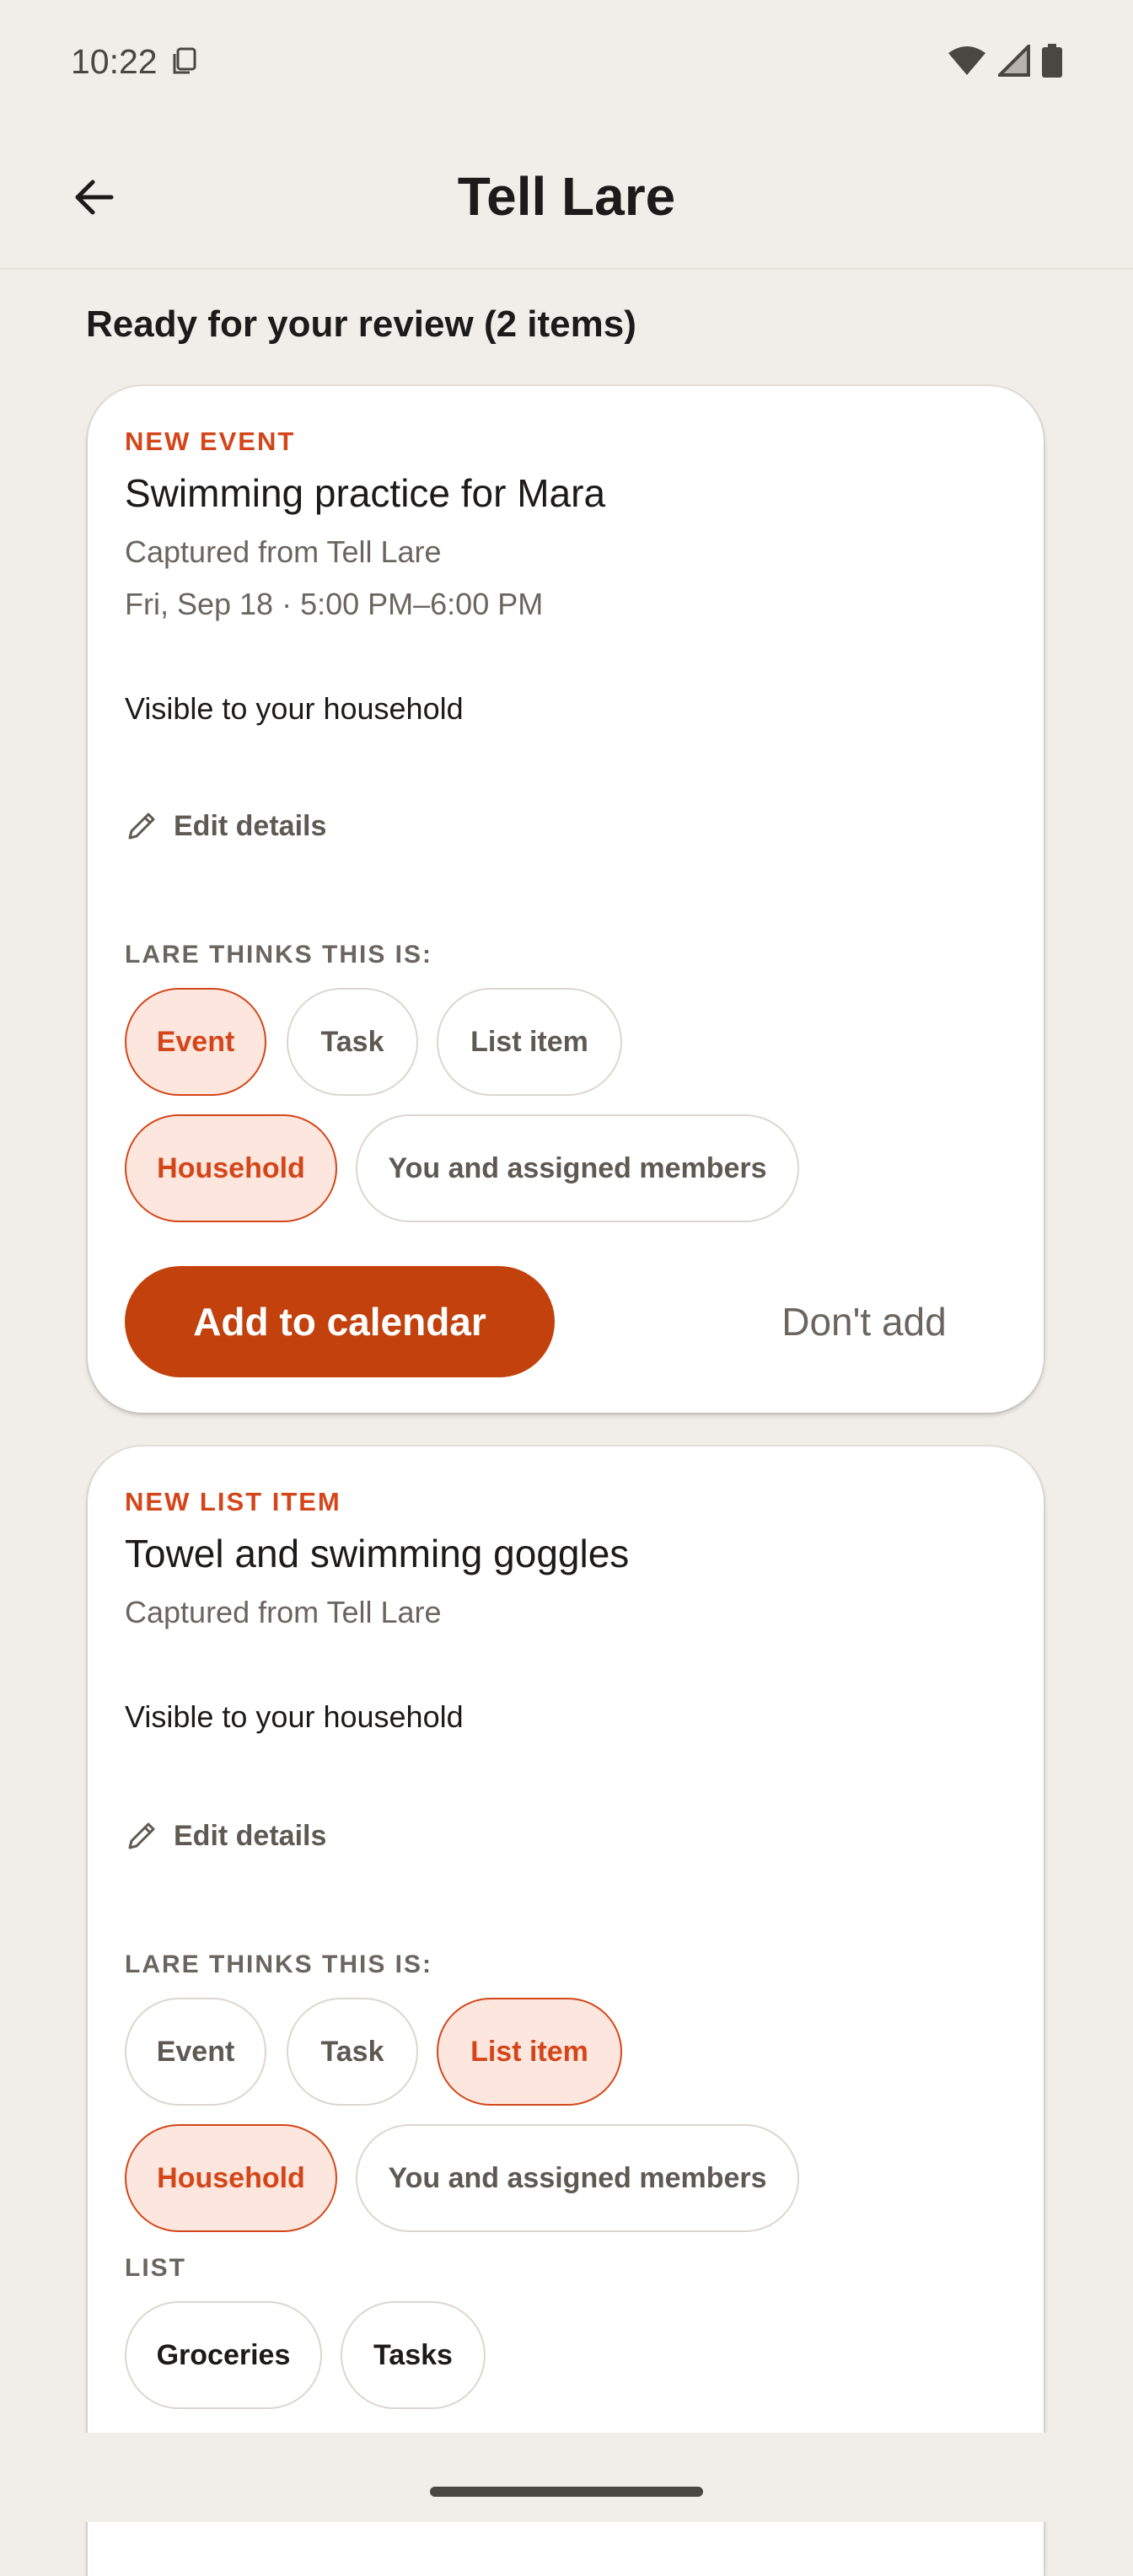 This screenshot has height=2576, width=1133. Describe the element at coordinates (566, 2492) in the screenshot. I see `home-indicator` at that location.